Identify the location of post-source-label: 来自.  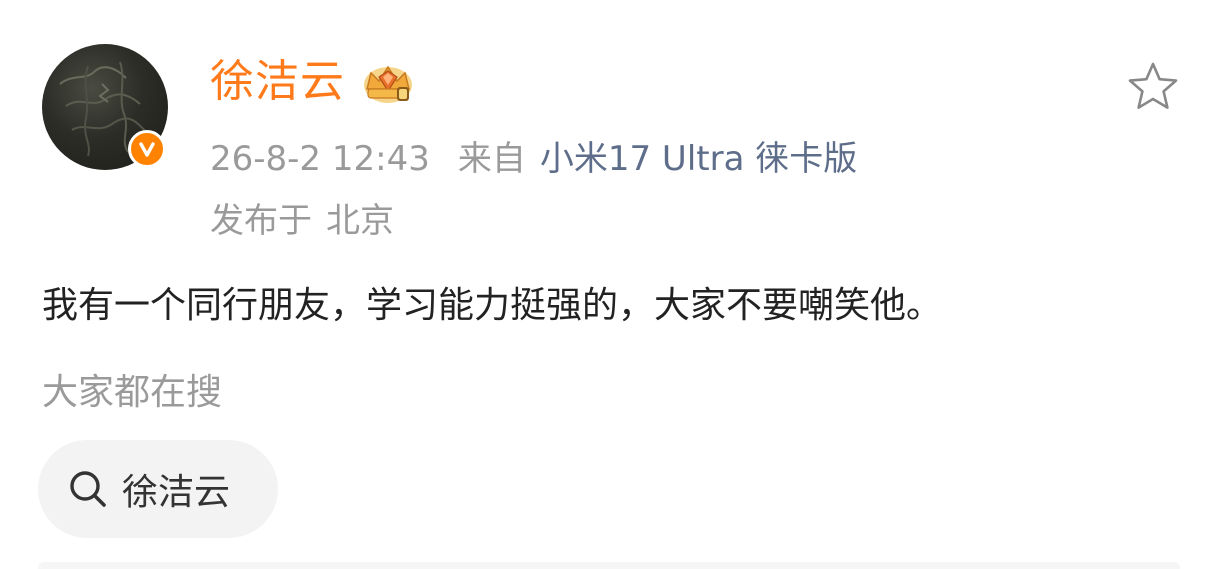
(491, 159).